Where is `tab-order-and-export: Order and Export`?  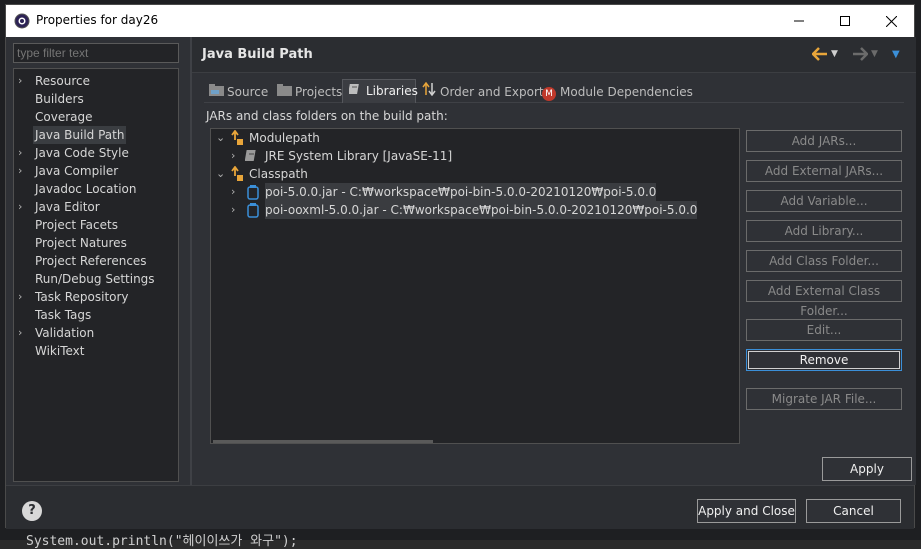
tab-order-and-export: Order and Export is located at coordinates (480, 92).